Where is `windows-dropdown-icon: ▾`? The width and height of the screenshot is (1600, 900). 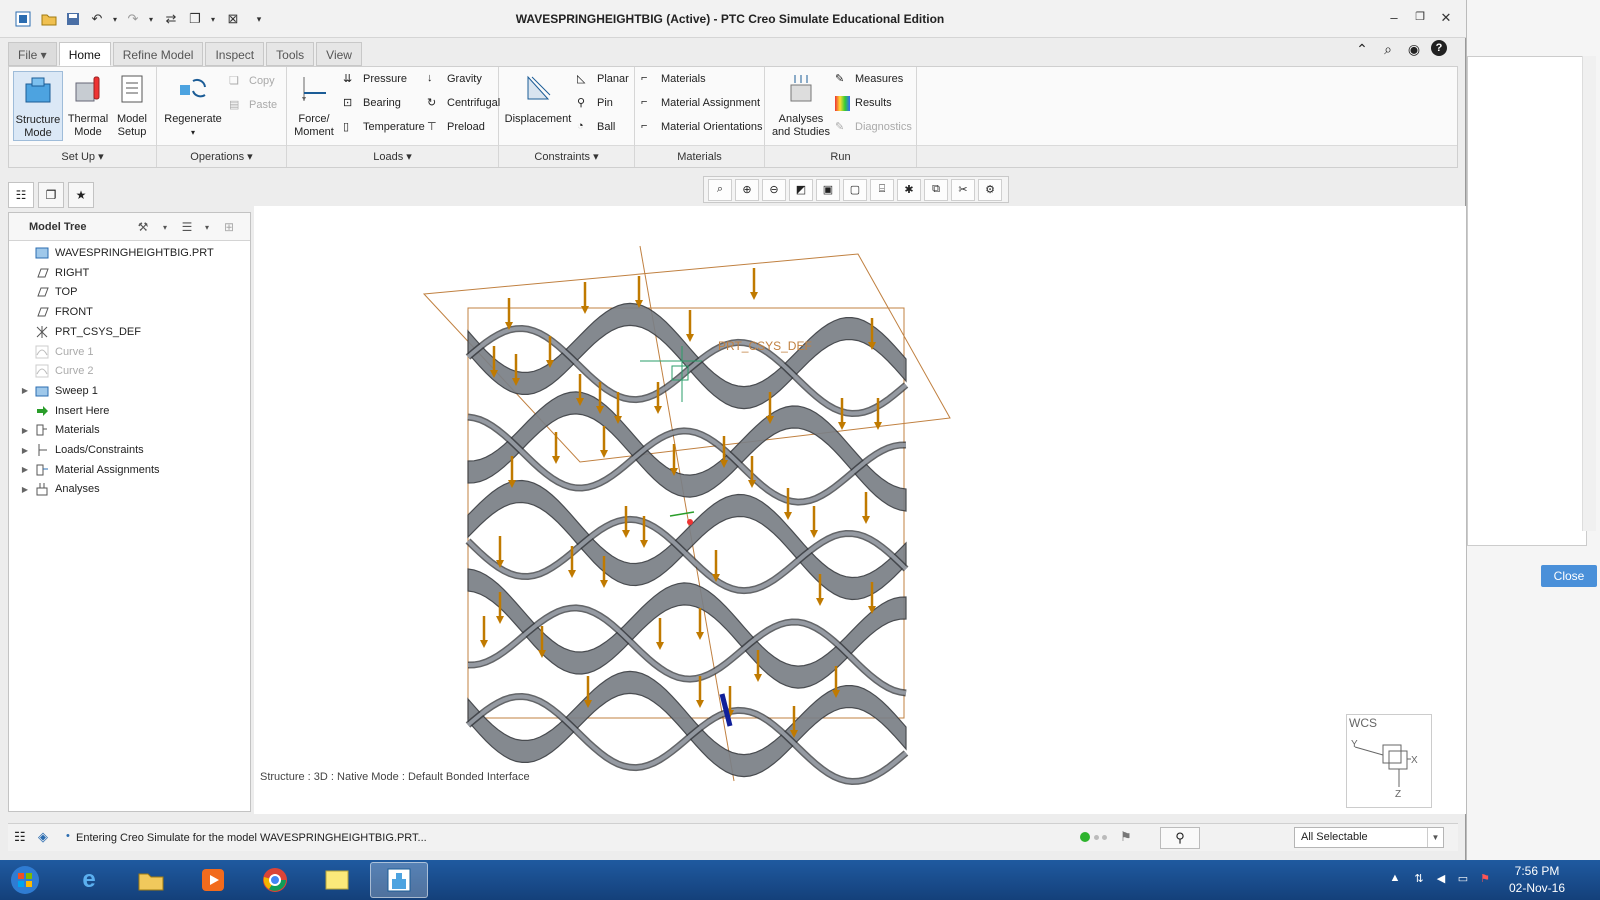
windows-dropdown-icon: ▾ is located at coordinates (213, 19).